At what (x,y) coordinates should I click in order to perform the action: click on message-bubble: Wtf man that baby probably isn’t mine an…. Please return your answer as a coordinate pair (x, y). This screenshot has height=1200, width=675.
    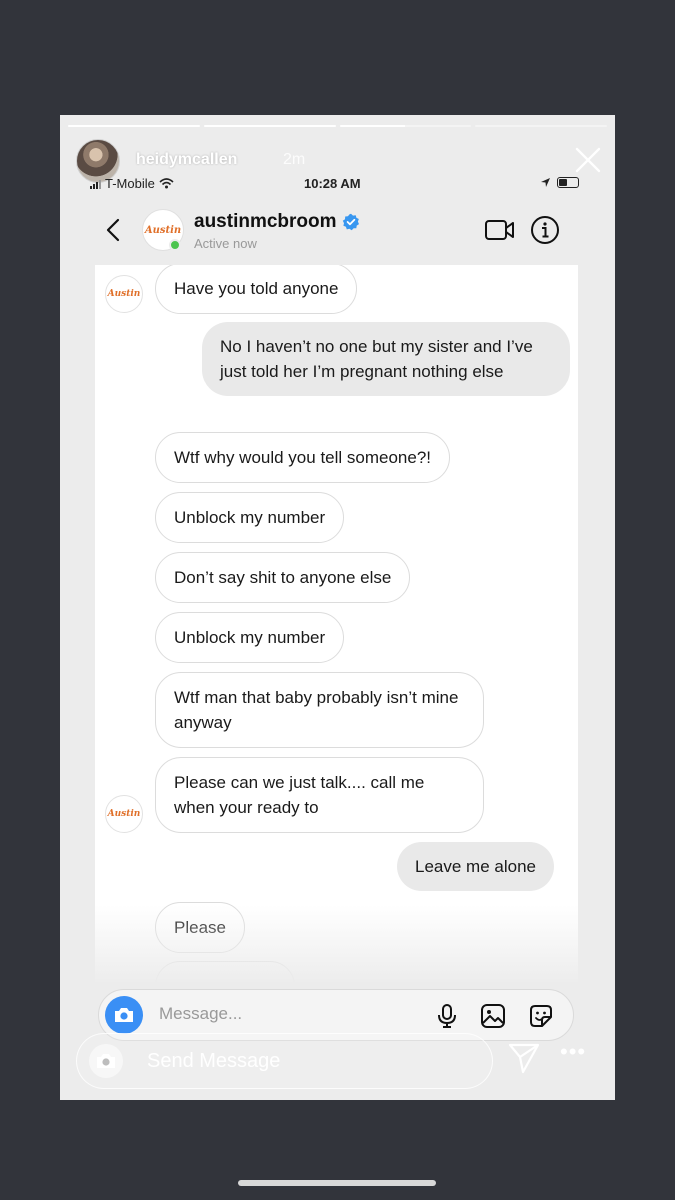
    Looking at the image, I should click on (319, 710).